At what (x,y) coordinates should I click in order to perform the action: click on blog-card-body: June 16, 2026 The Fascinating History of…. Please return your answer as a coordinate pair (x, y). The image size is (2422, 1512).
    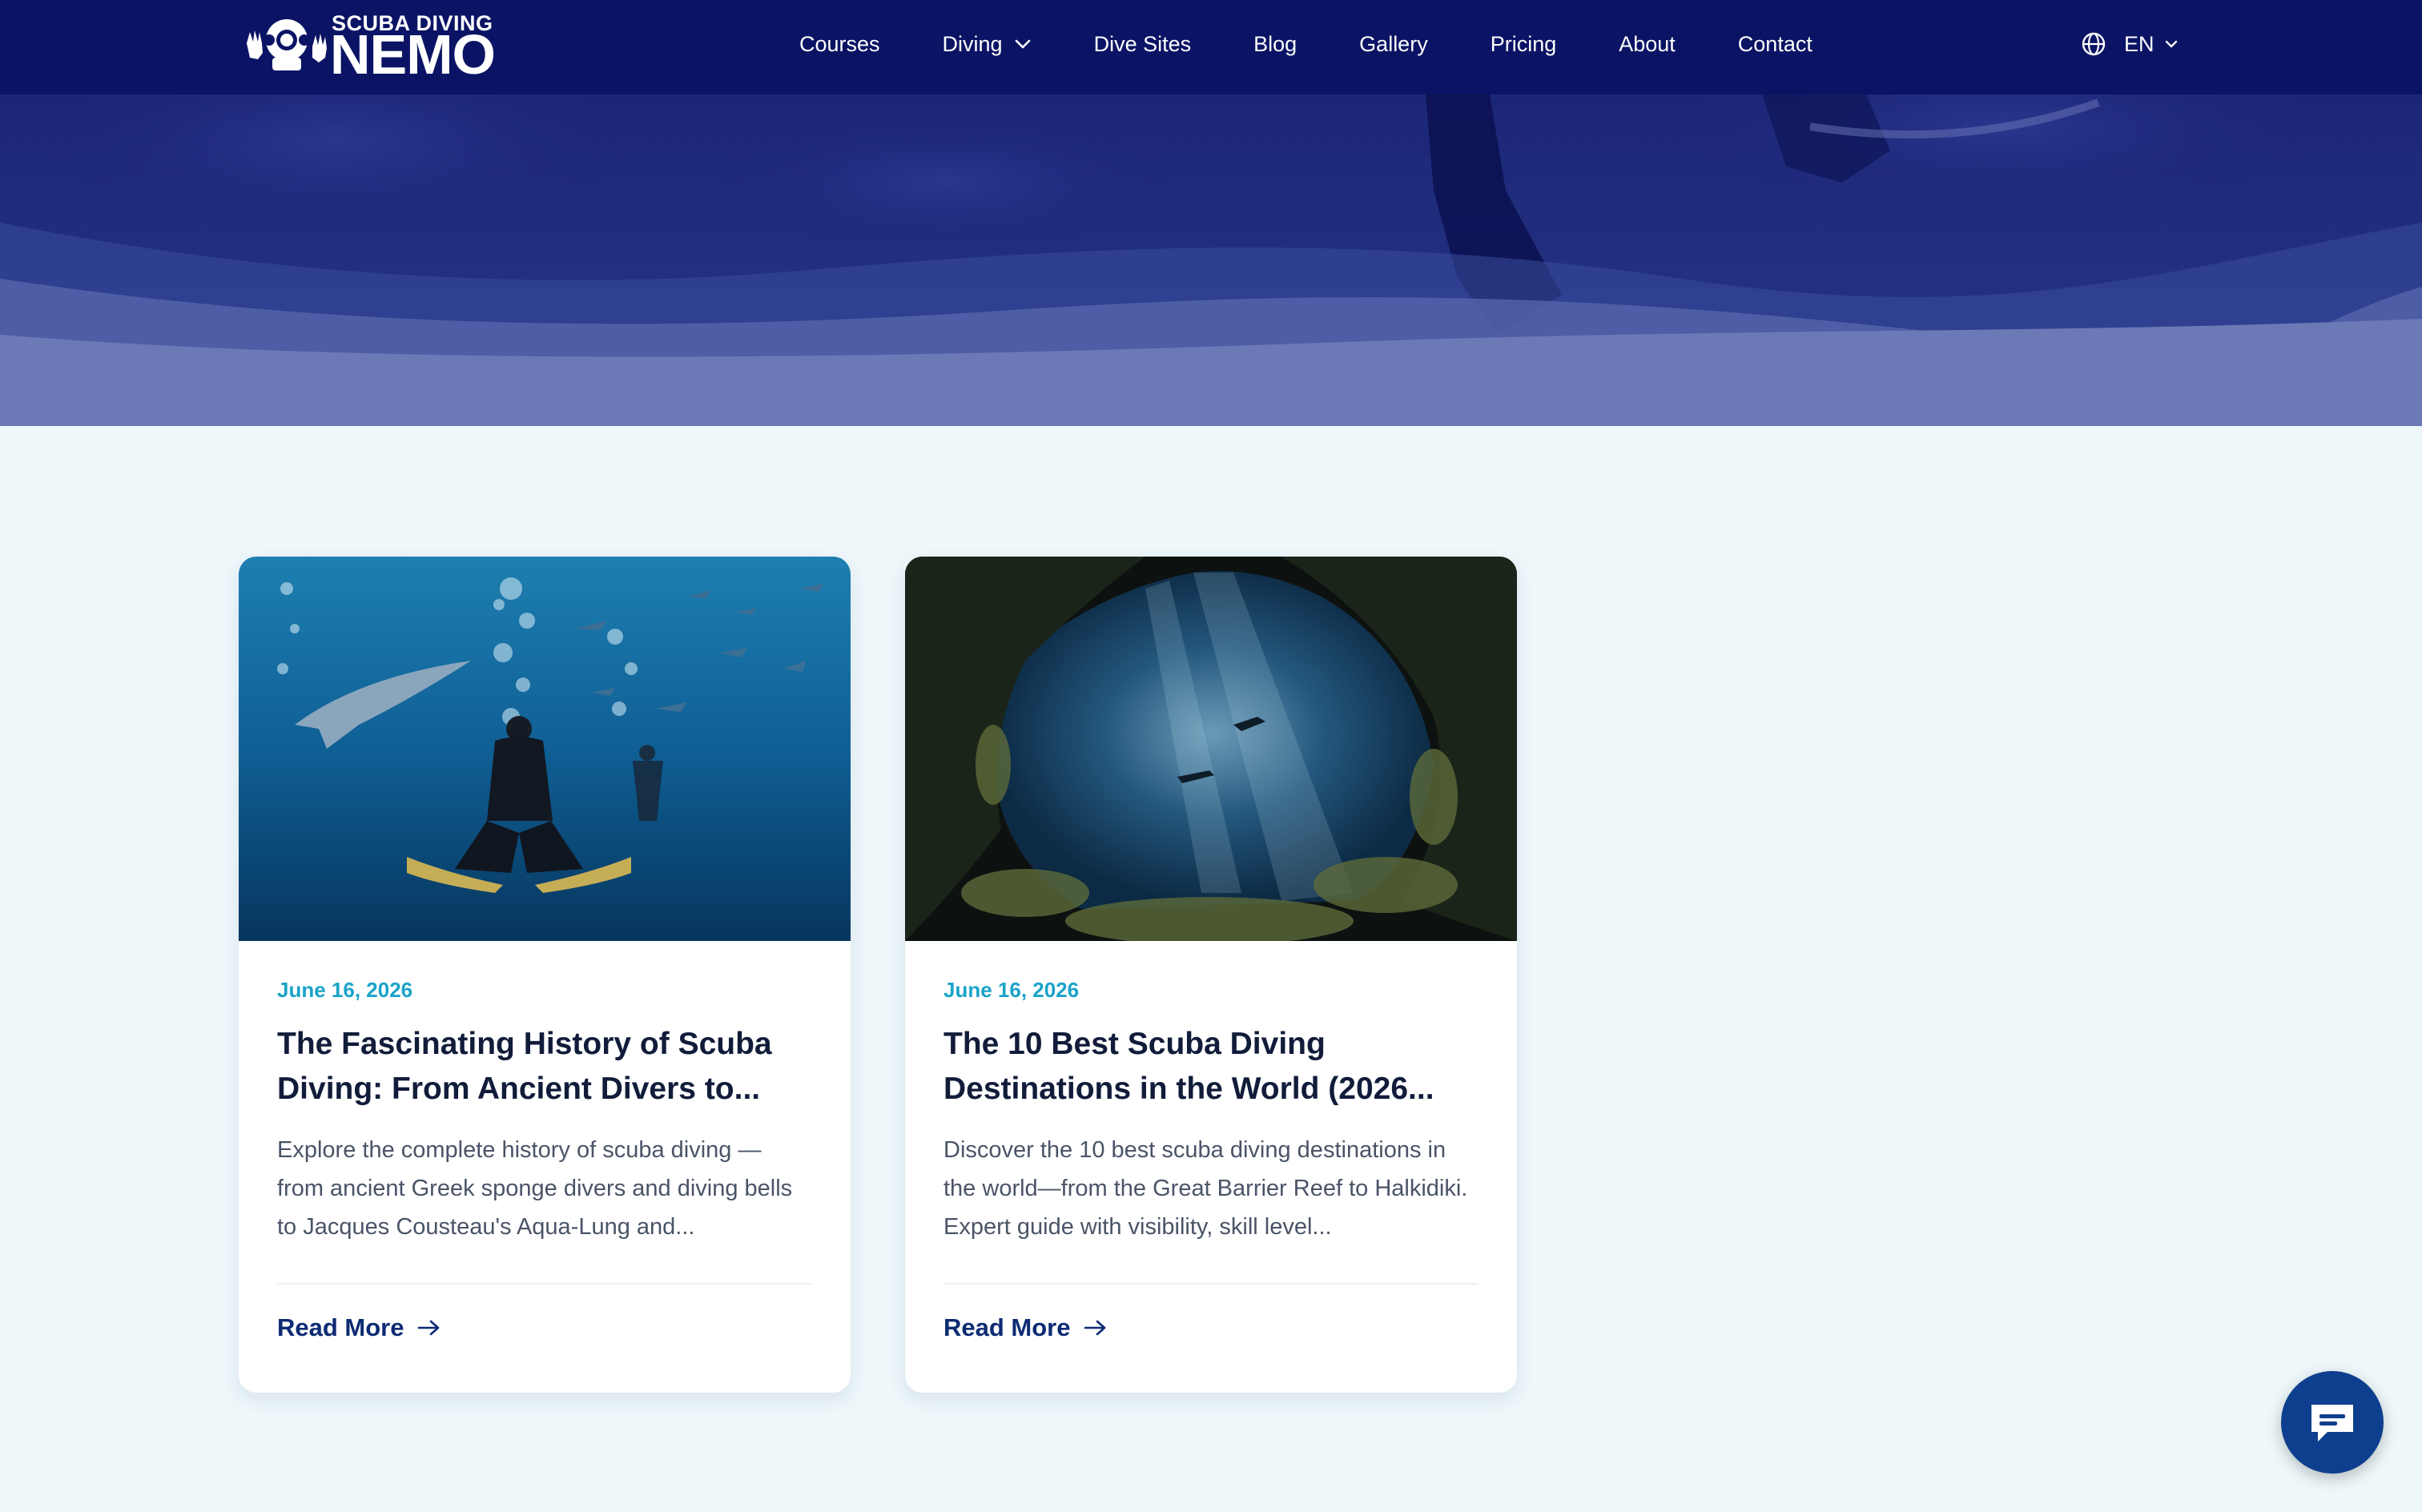
    Looking at the image, I should click on (544, 1141).